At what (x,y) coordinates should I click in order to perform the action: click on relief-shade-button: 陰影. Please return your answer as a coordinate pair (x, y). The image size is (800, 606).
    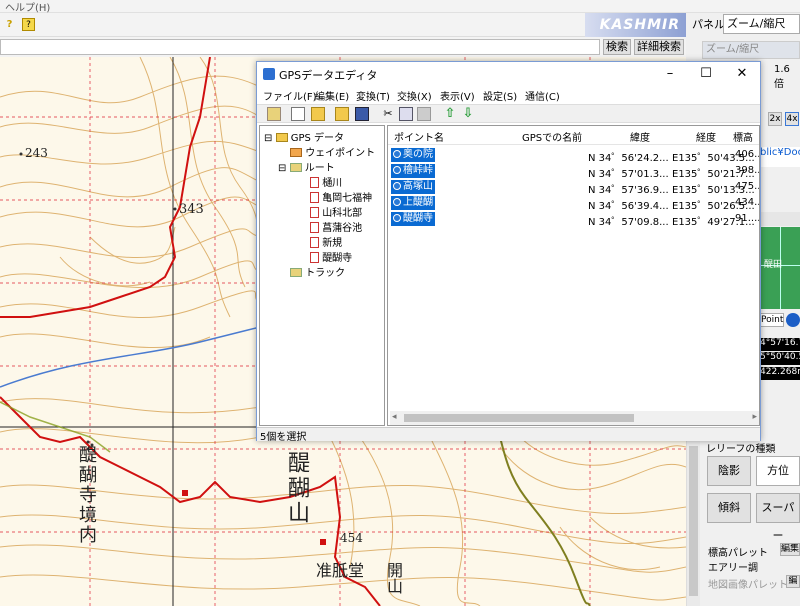
    Looking at the image, I should click on (729, 471).